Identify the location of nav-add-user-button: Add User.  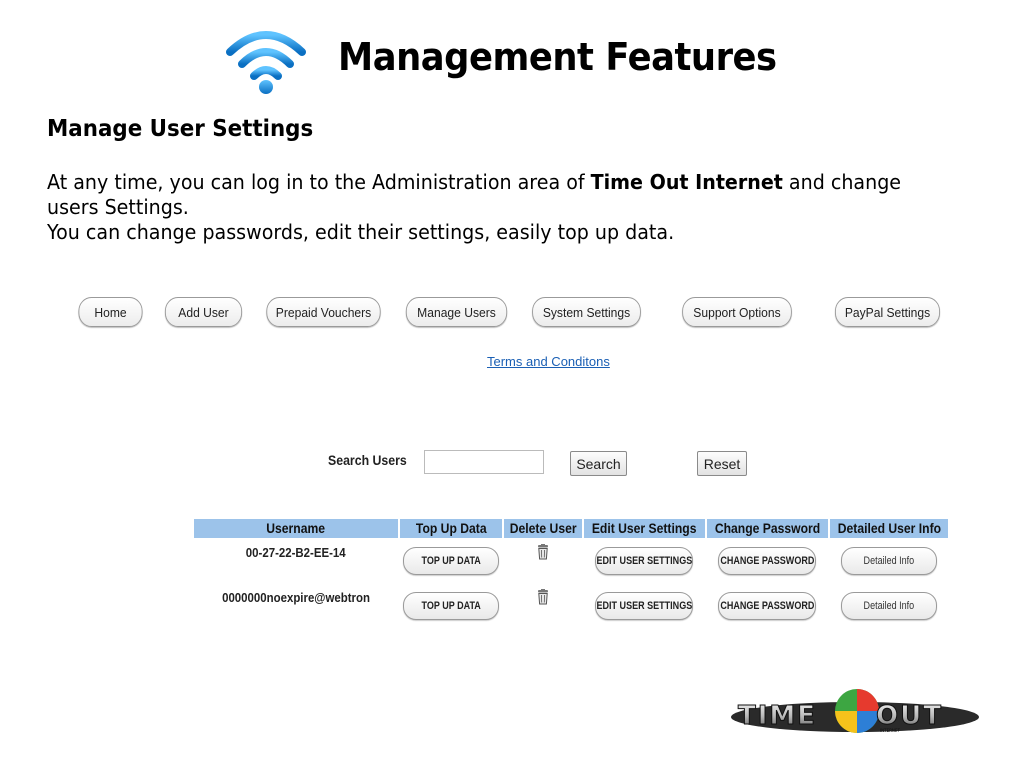
(203, 312).